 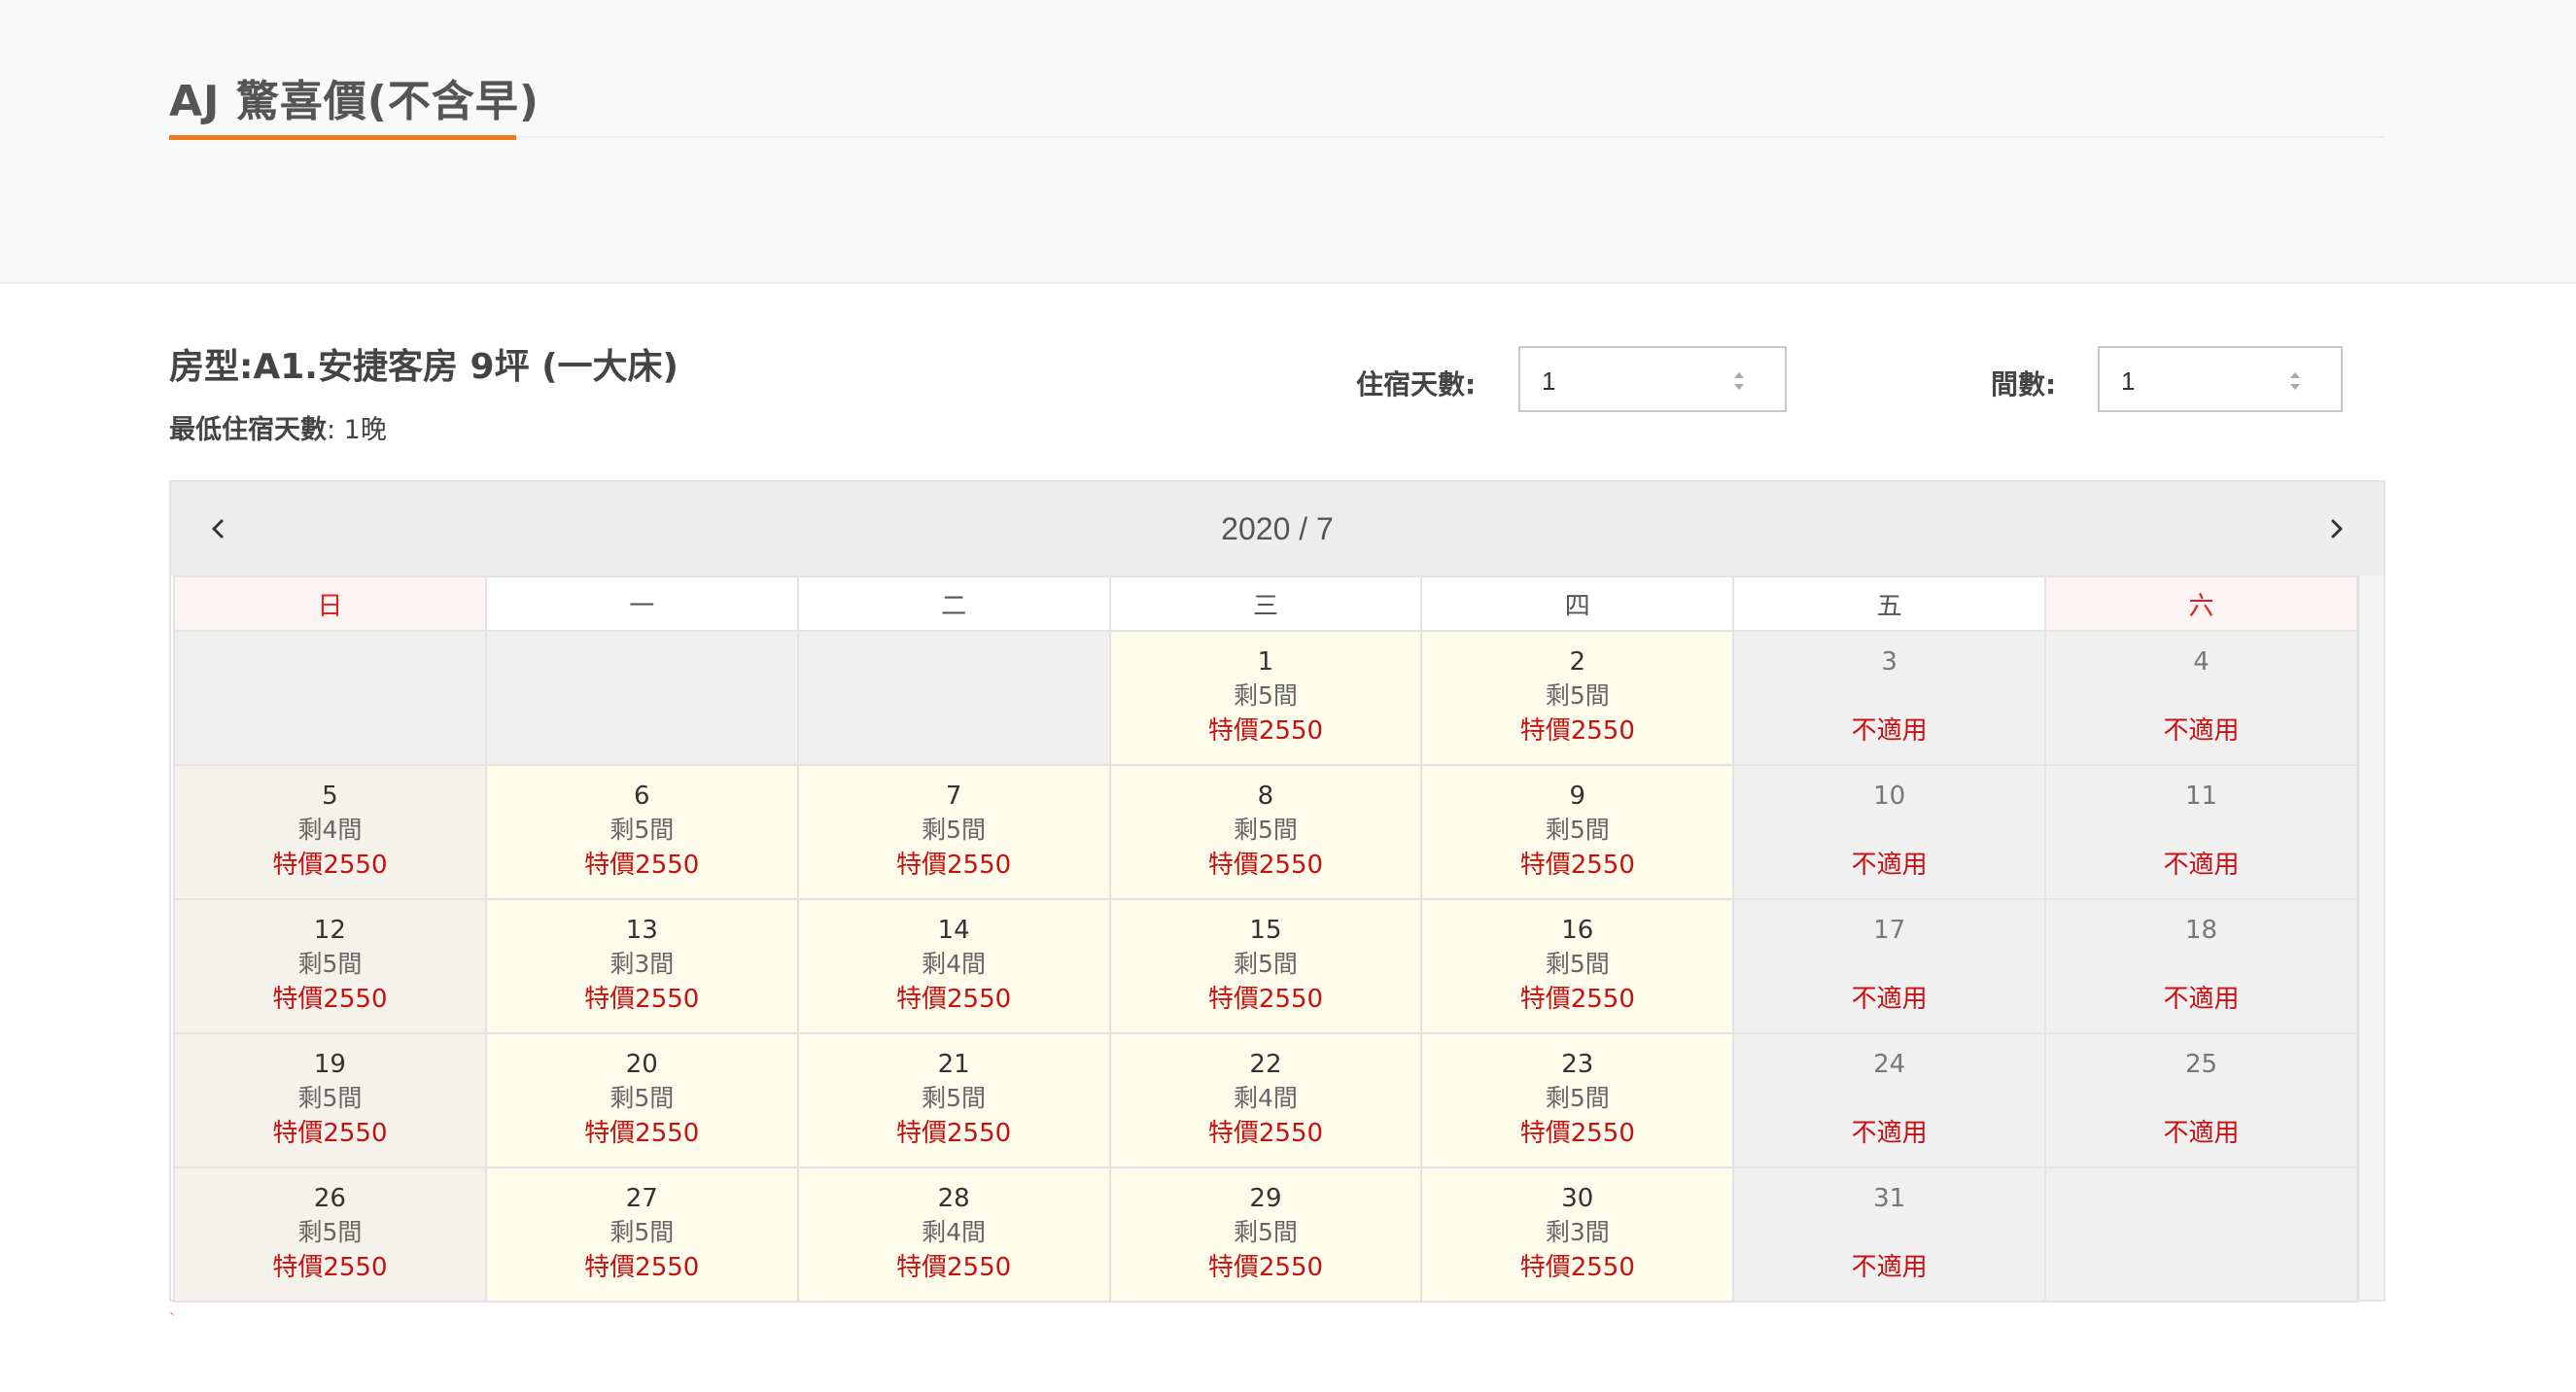 I want to click on day-number: 11, so click(x=2201, y=796).